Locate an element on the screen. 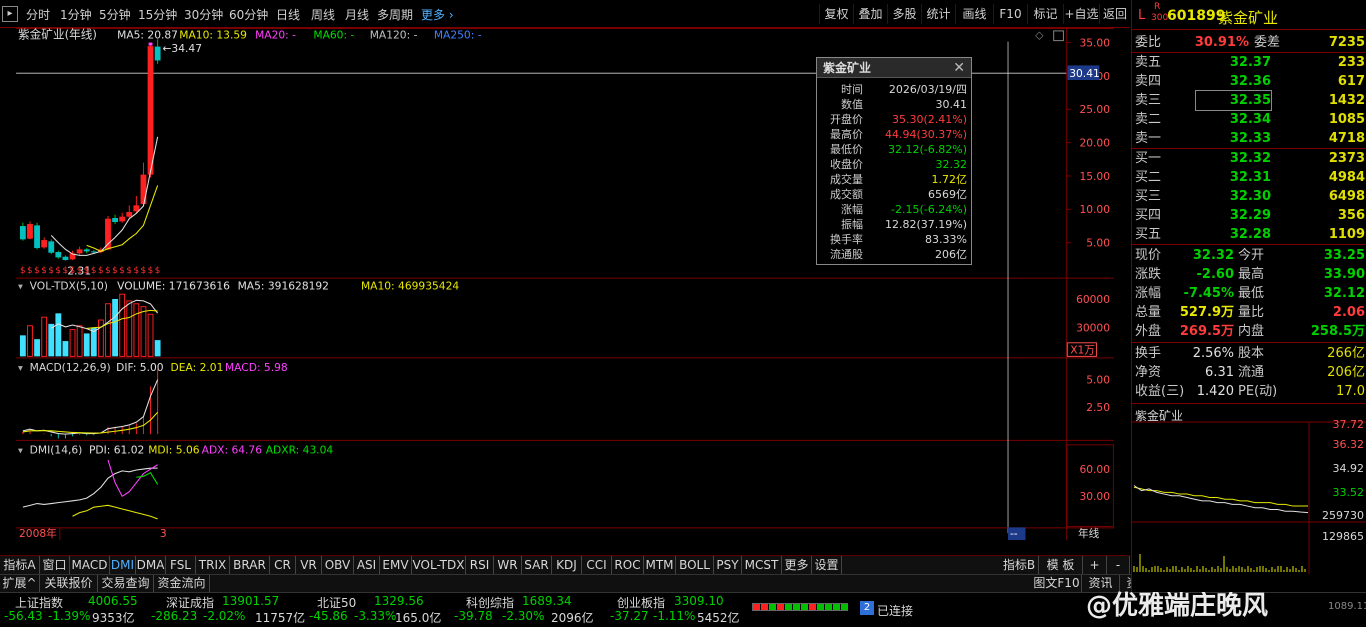 The image size is (1366, 627). buy-level-row: 买五 32.28 1109 is located at coordinates (1249, 234).